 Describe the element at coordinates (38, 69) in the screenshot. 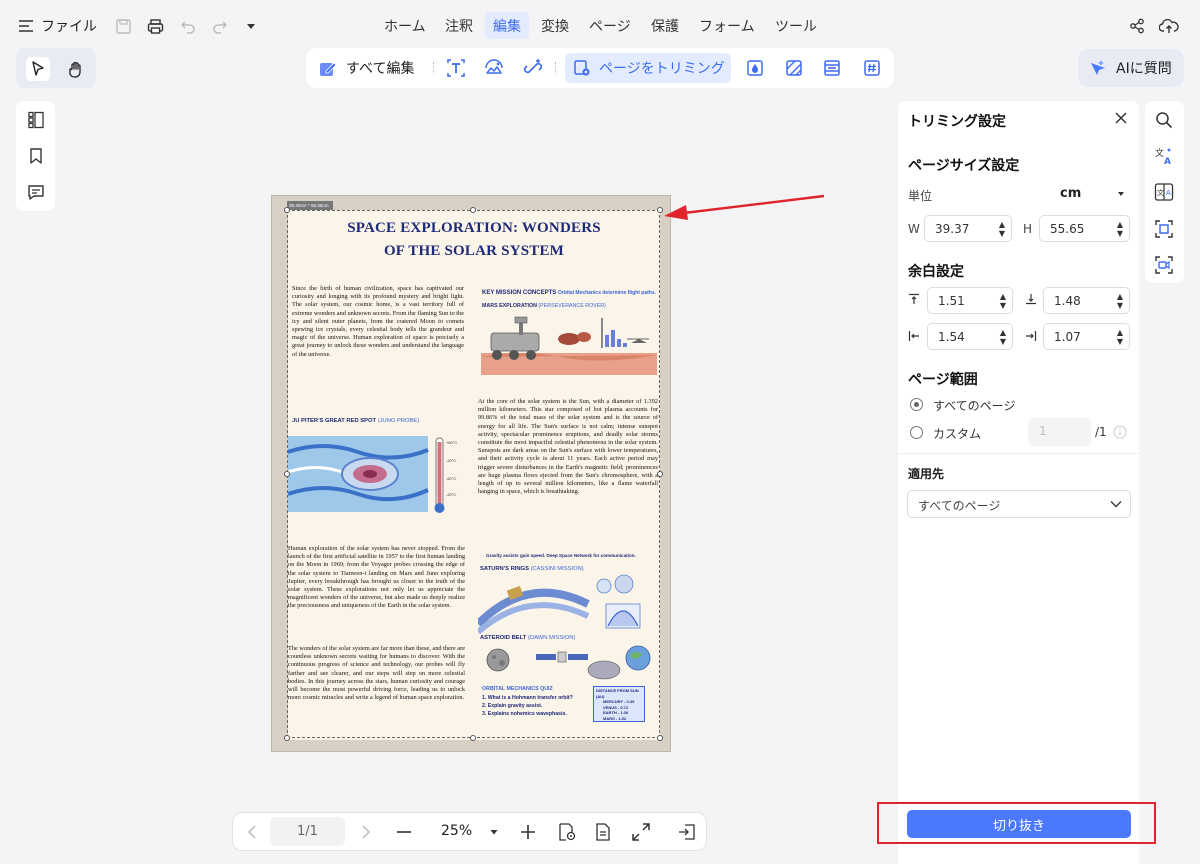

I see `select-cursor-icon` at that location.